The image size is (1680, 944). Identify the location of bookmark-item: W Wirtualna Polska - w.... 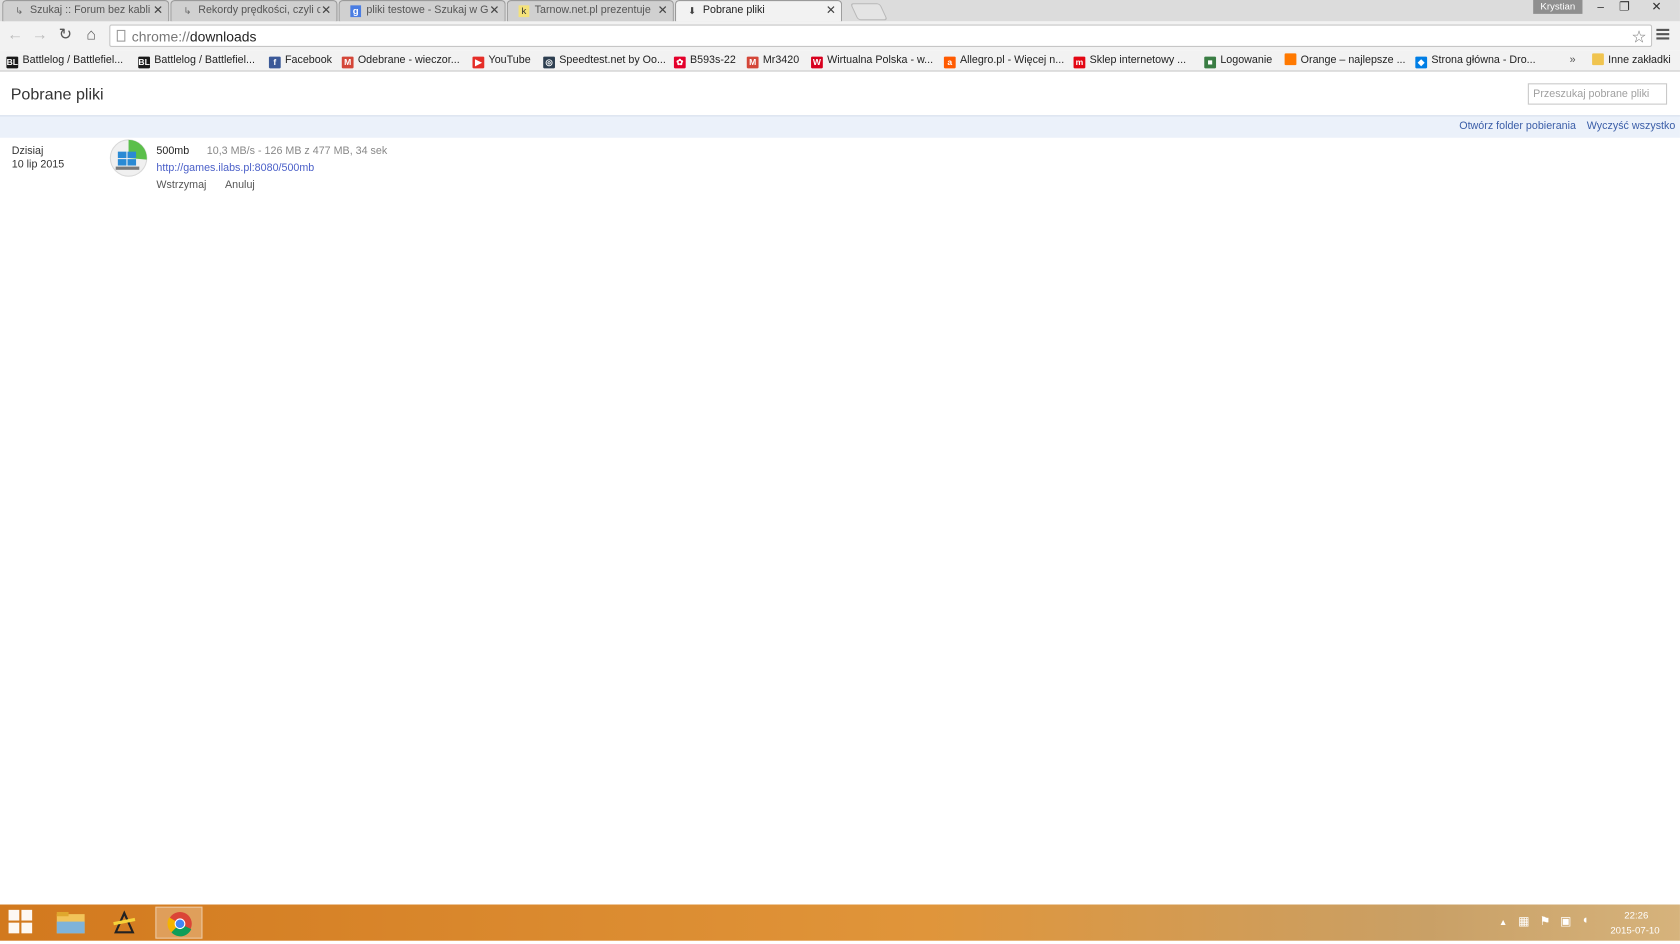
(872, 61).